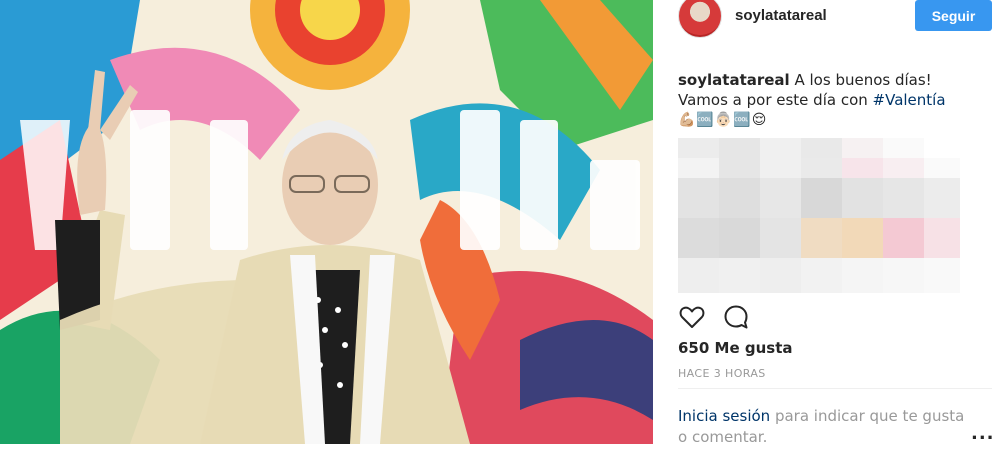 This screenshot has width=1000, height=452. I want to click on photo-bottom-spacer, so click(326, 448).